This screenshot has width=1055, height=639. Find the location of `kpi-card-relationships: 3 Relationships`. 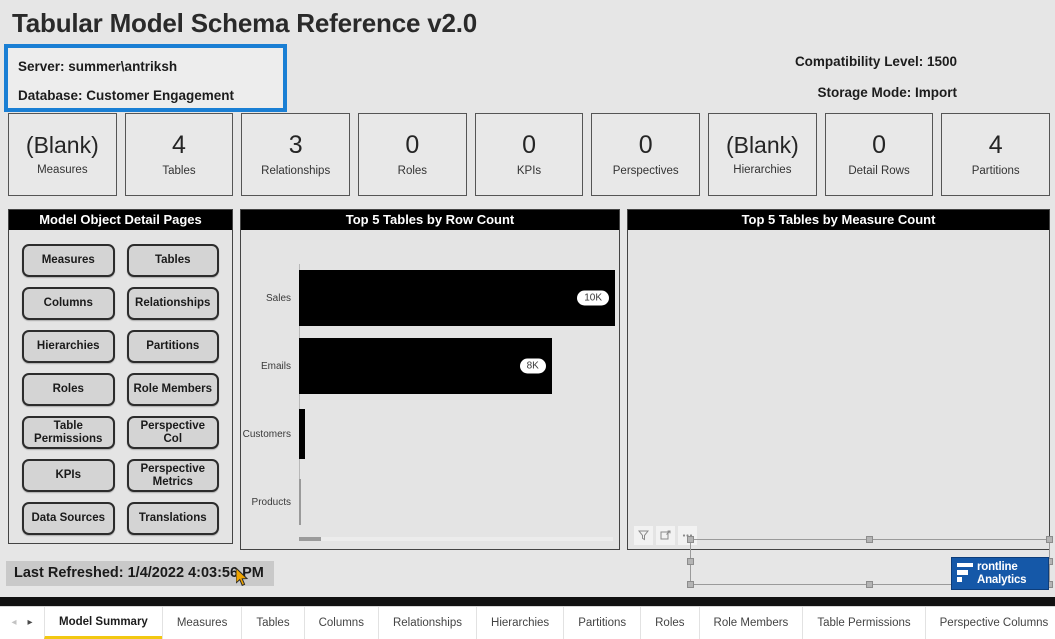

kpi-card-relationships: 3 Relationships is located at coordinates (296, 154).